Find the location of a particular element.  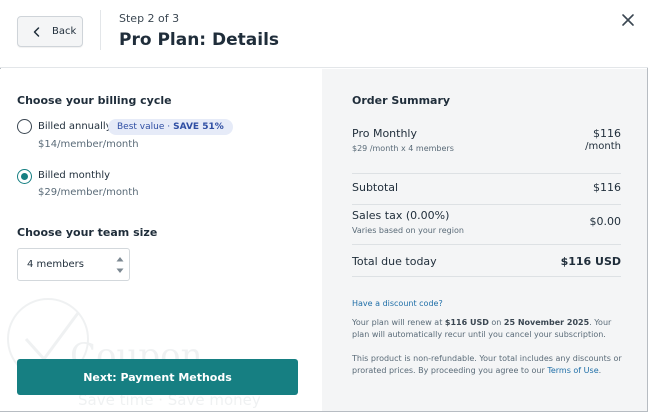

renewal-date: 25 November 2025 is located at coordinates (546, 322).